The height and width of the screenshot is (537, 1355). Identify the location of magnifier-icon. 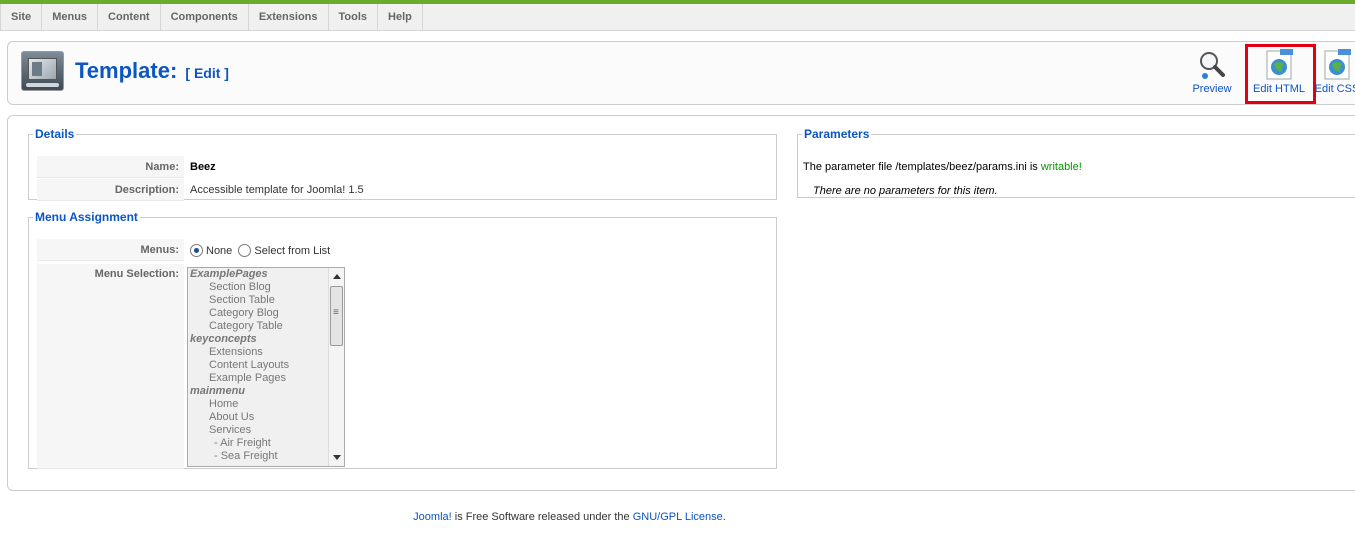
(1212, 65).